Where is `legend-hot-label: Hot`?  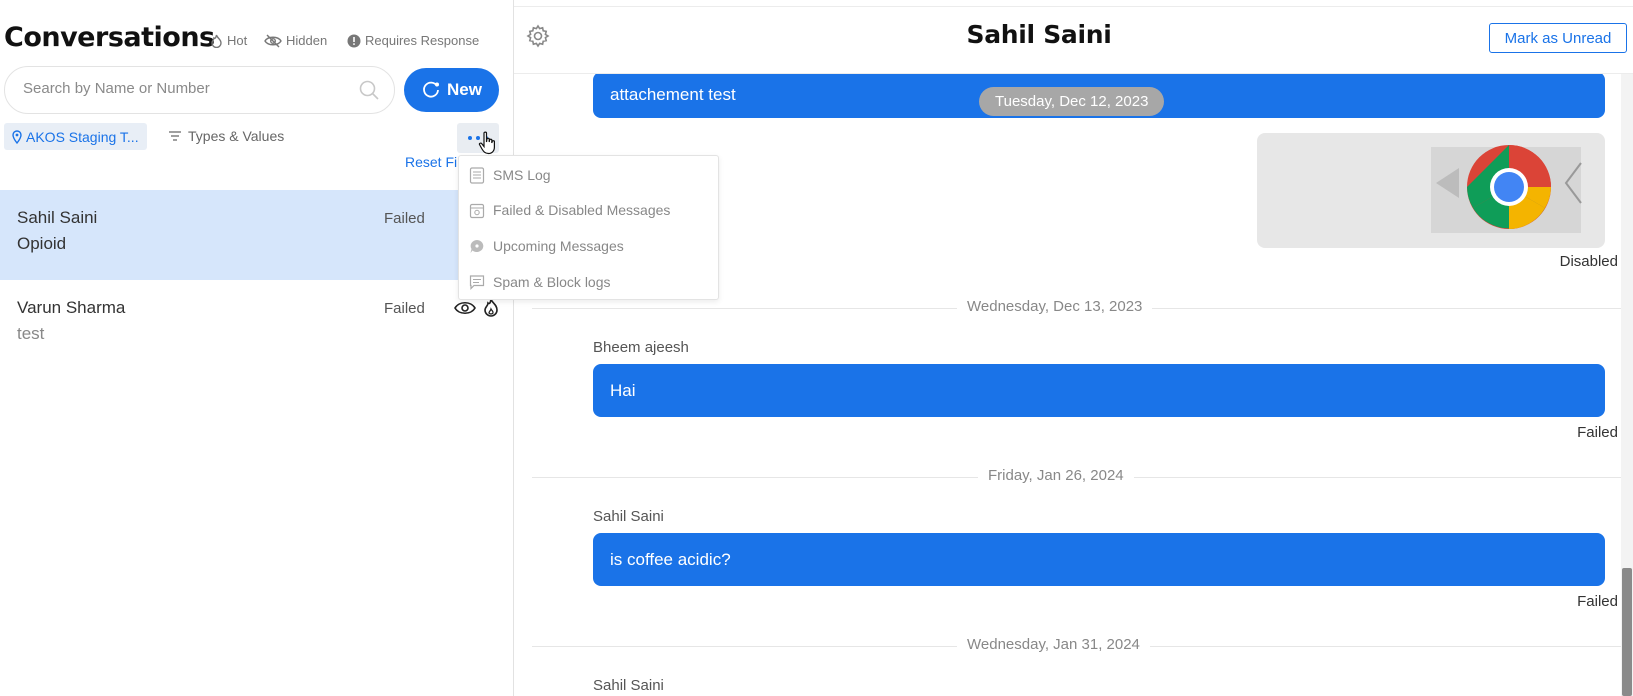
legend-hot-label: Hot is located at coordinates (237, 40).